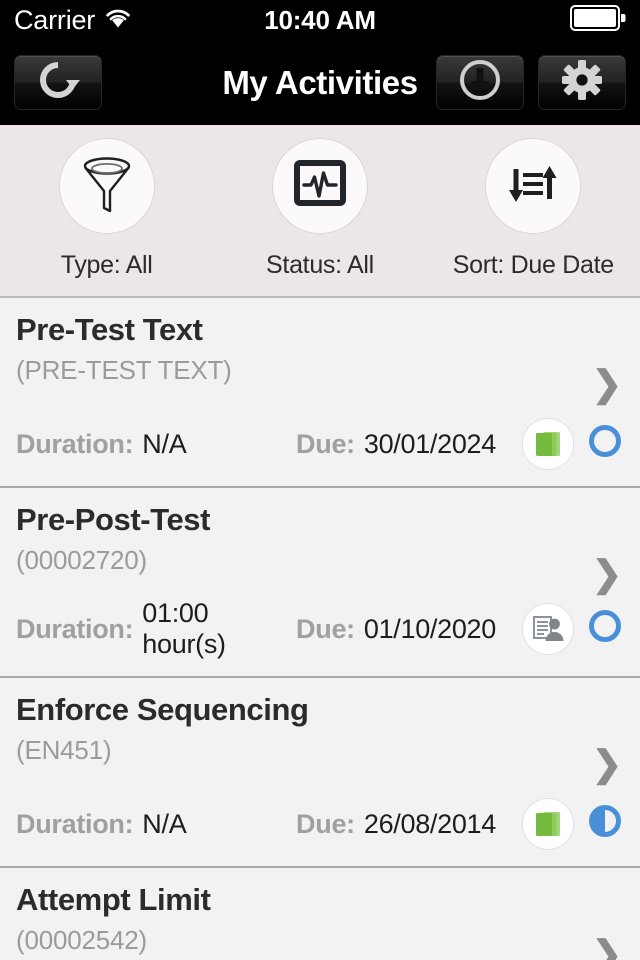 Image resolution: width=640 pixels, height=960 pixels. I want to click on due-value: 30/01/2024, so click(429, 443).